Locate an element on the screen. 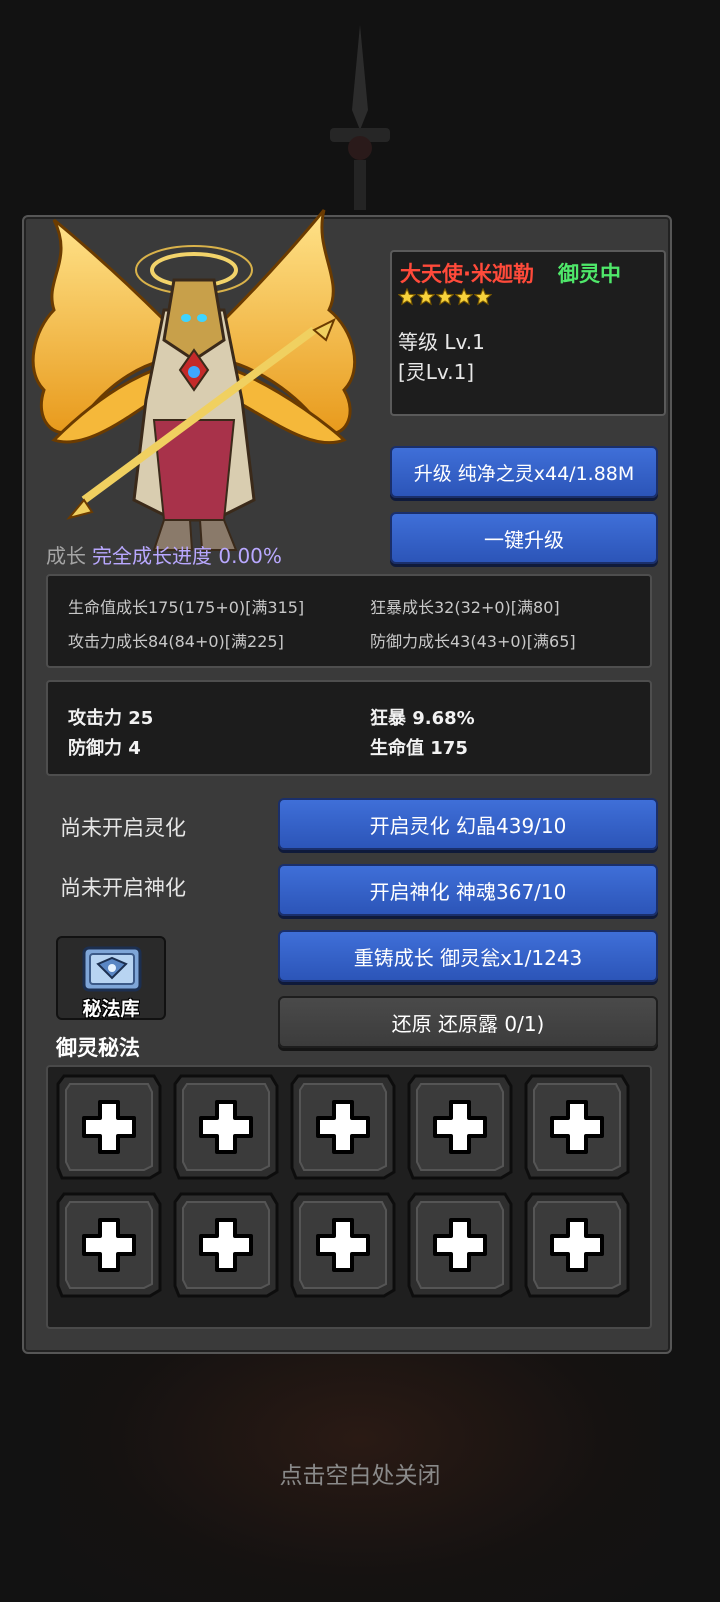 The image size is (720, 1602). spellbook-icon is located at coordinates (112, 969).